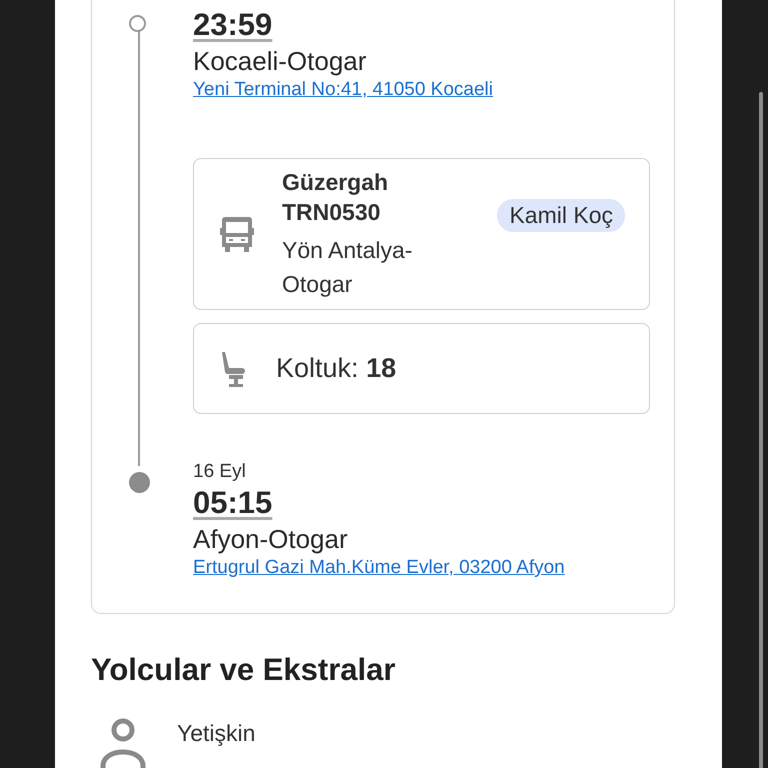 Image resolution: width=768 pixels, height=768 pixels. What do you see at coordinates (343, 90) in the screenshot?
I see `departure-address-link: Yeni Terminal No:41, 41050 Kocaeli` at bounding box center [343, 90].